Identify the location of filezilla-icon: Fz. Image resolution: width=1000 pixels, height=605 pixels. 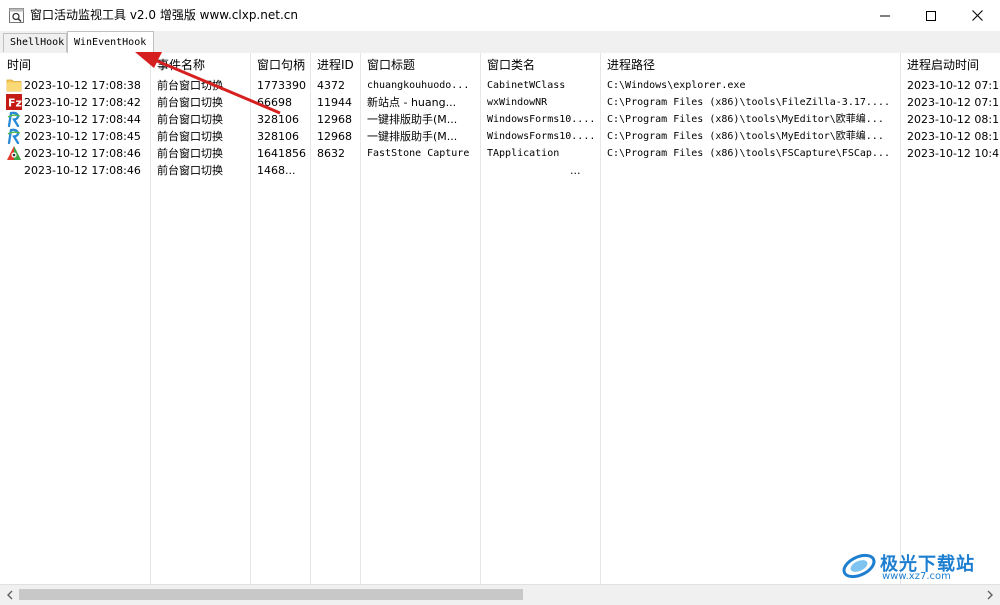
(14, 102).